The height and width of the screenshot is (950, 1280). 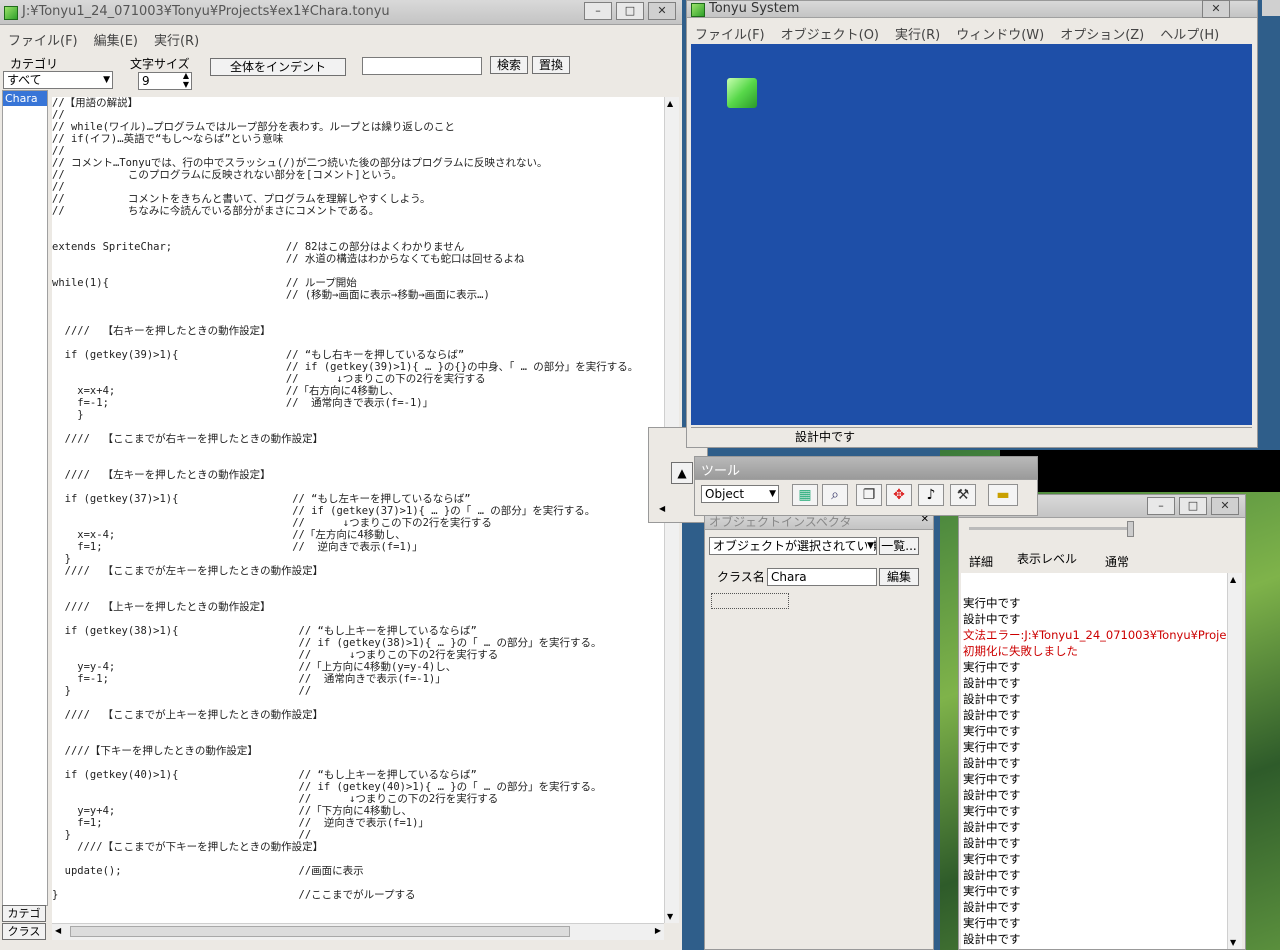 I want to click on folder-icon: ▬, so click(x=1003, y=495).